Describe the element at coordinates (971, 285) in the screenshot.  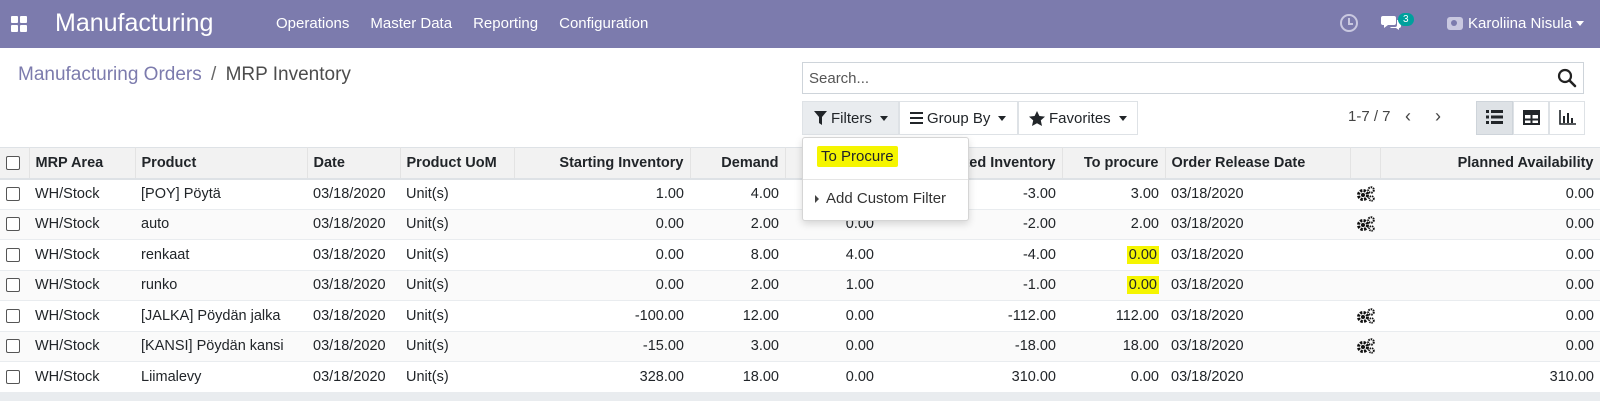
I see `cell-projected-inventory: -1.00` at that location.